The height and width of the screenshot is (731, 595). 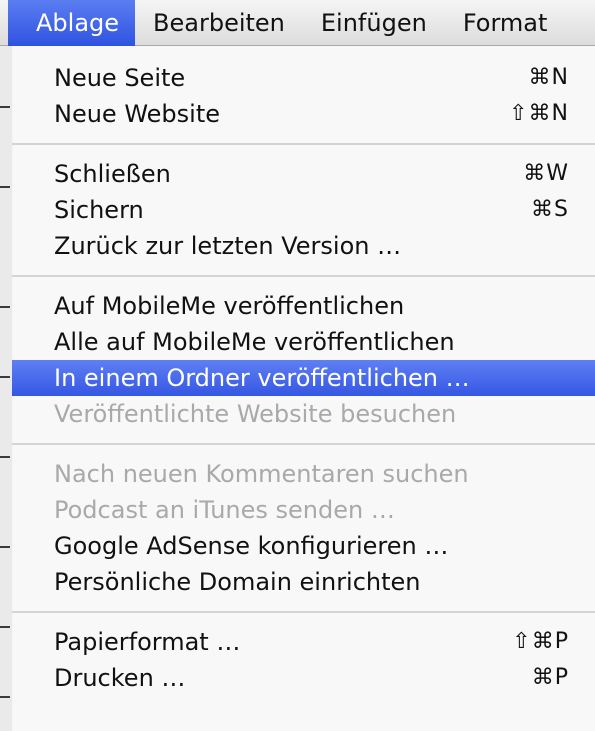 I want to click on menu-item-kommentare-suchen: Nach neuen Kommentaren suchen, so click(x=303, y=474).